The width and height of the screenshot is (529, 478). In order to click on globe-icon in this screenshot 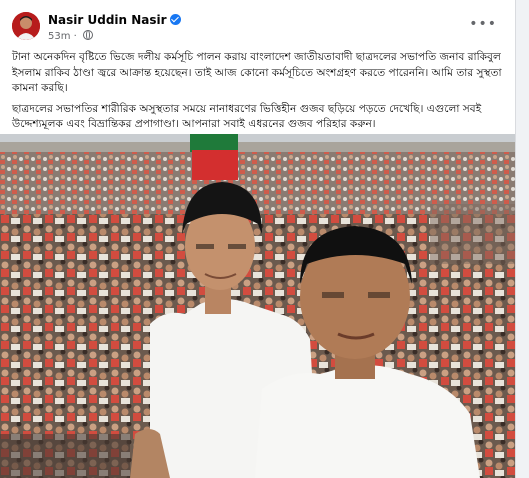, I will do `click(88, 35)`.